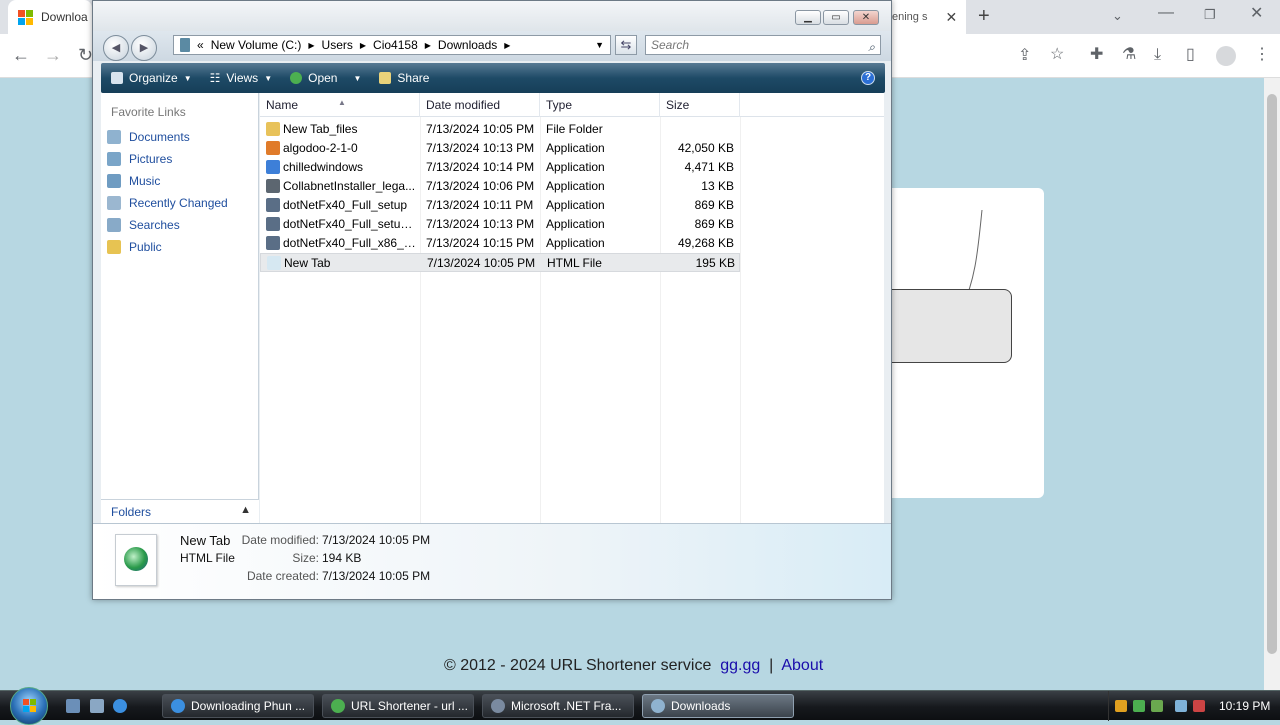 This screenshot has height=725, width=1280. Describe the element at coordinates (215, 78) in the screenshot. I see `views-icon: ☷` at that location.